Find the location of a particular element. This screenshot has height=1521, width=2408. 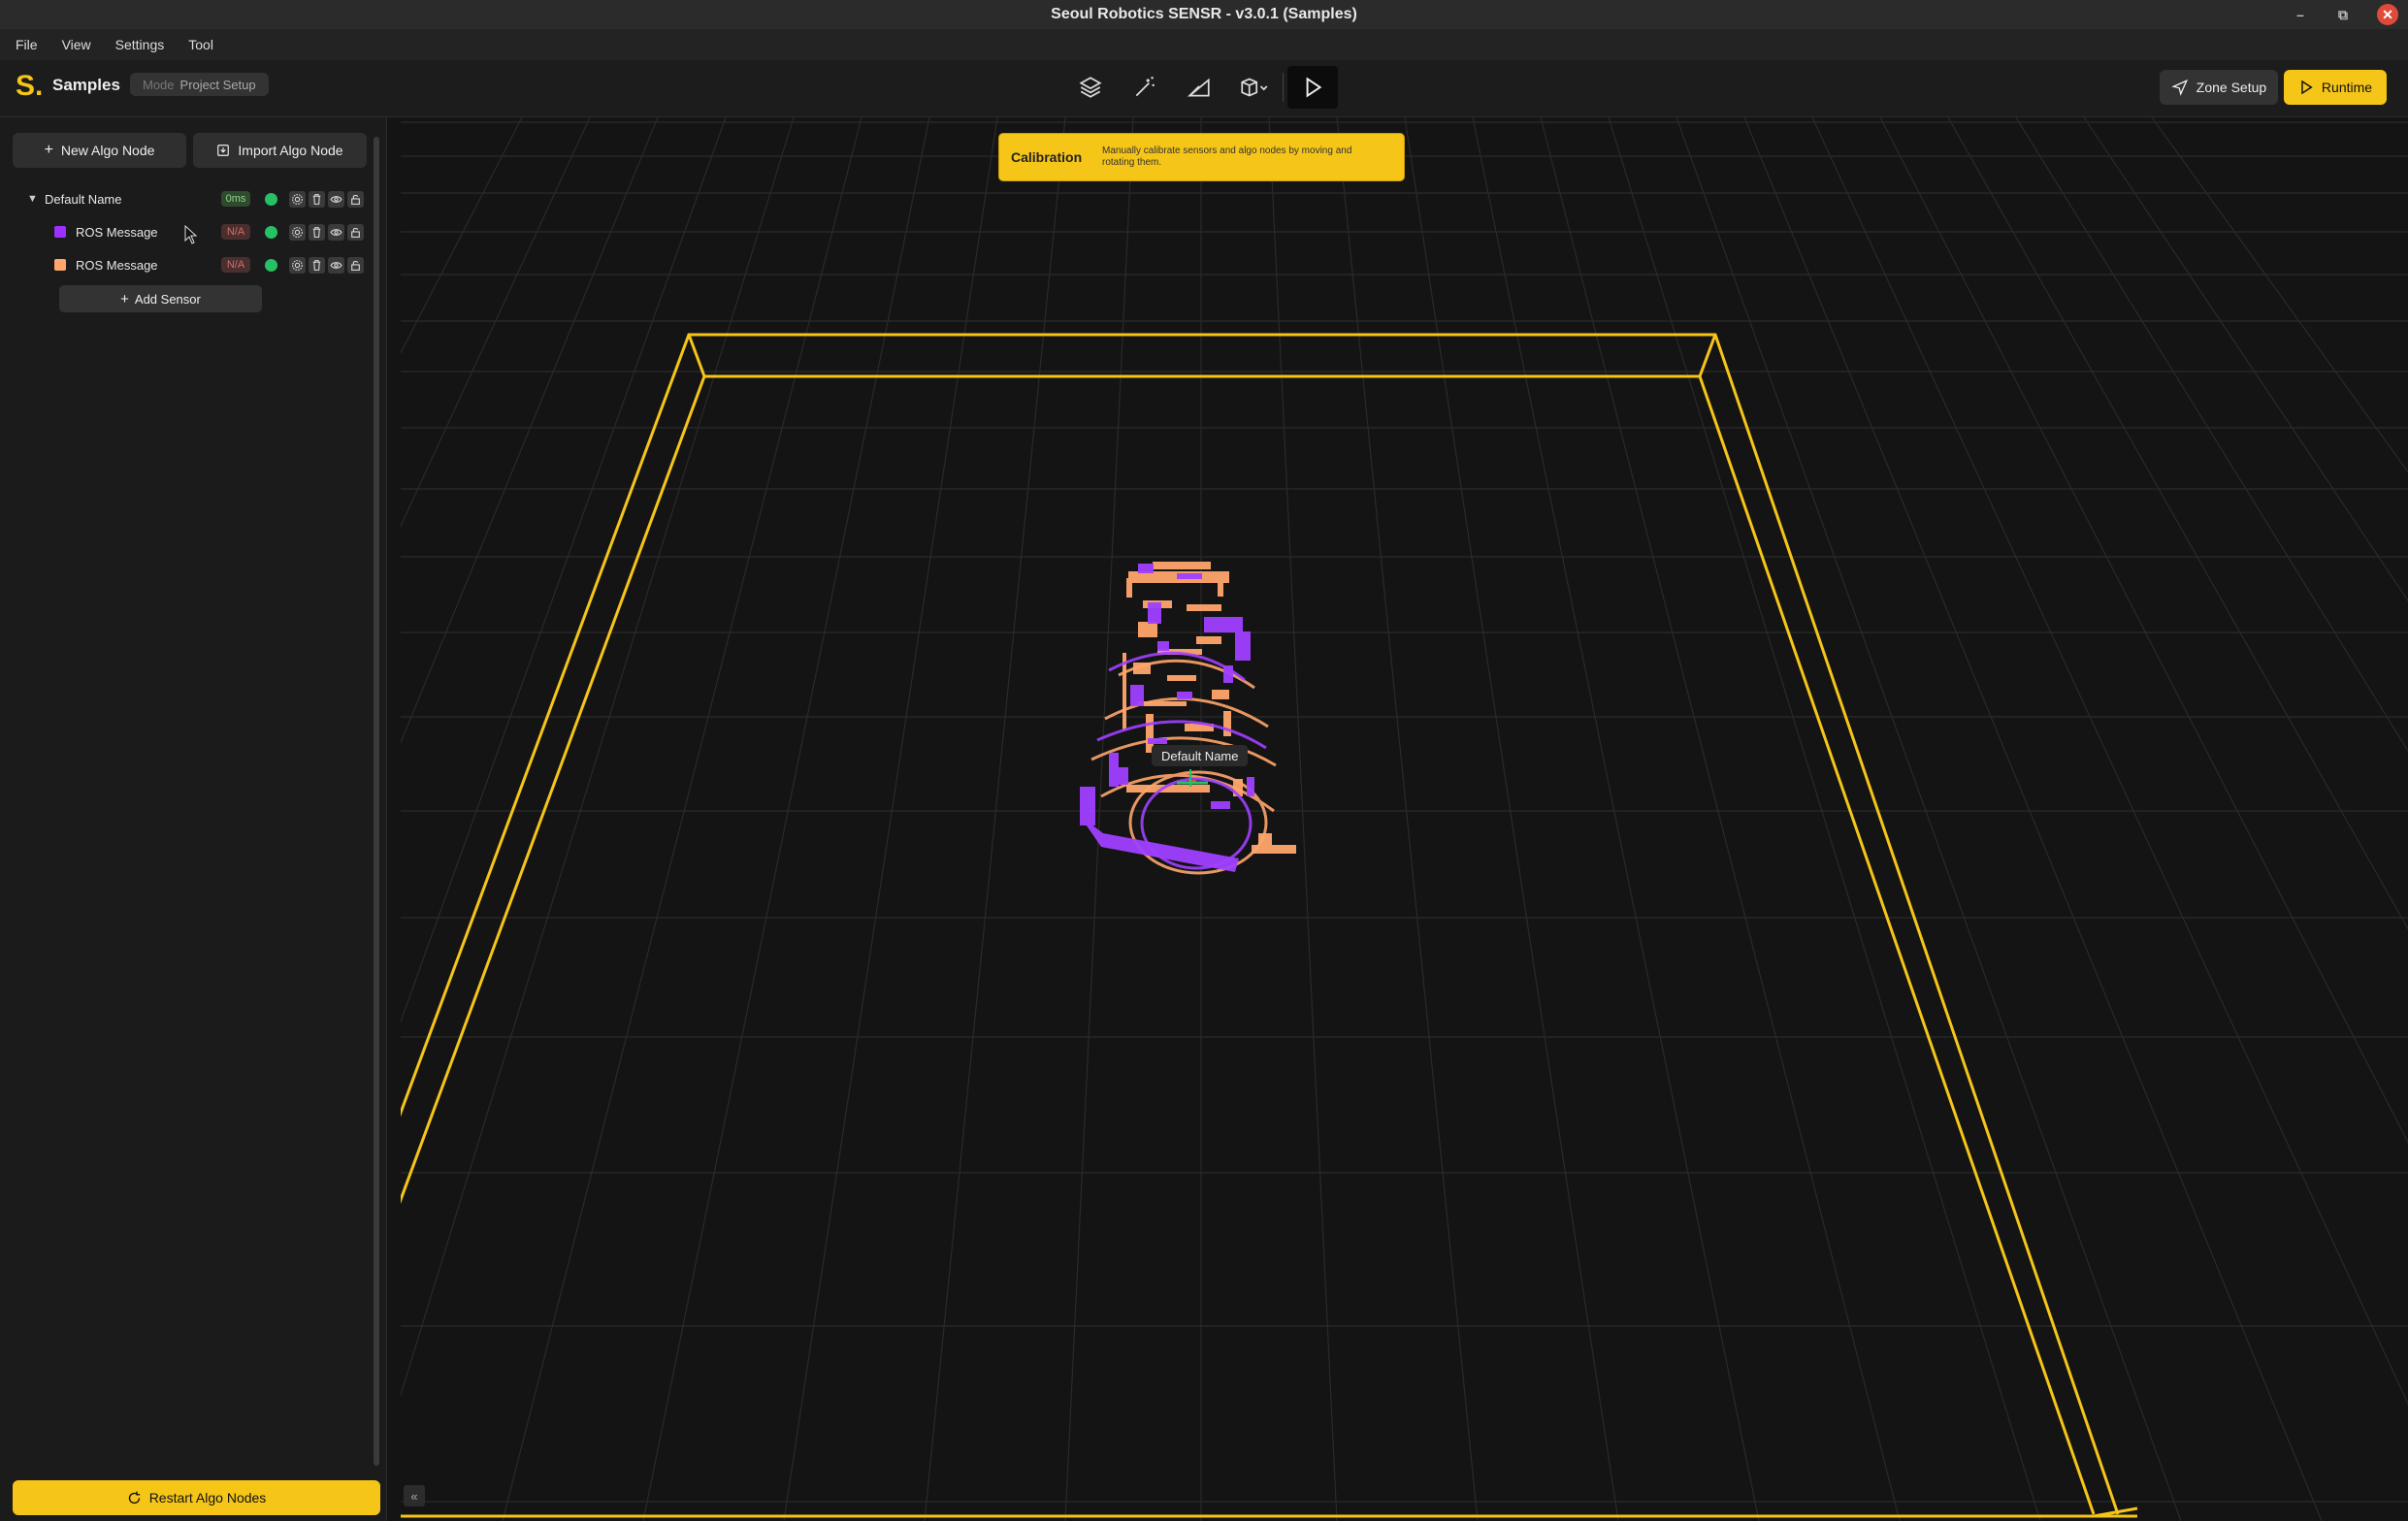

add-sensor-button: + Add Sensor is located at coordinates (160, 299).